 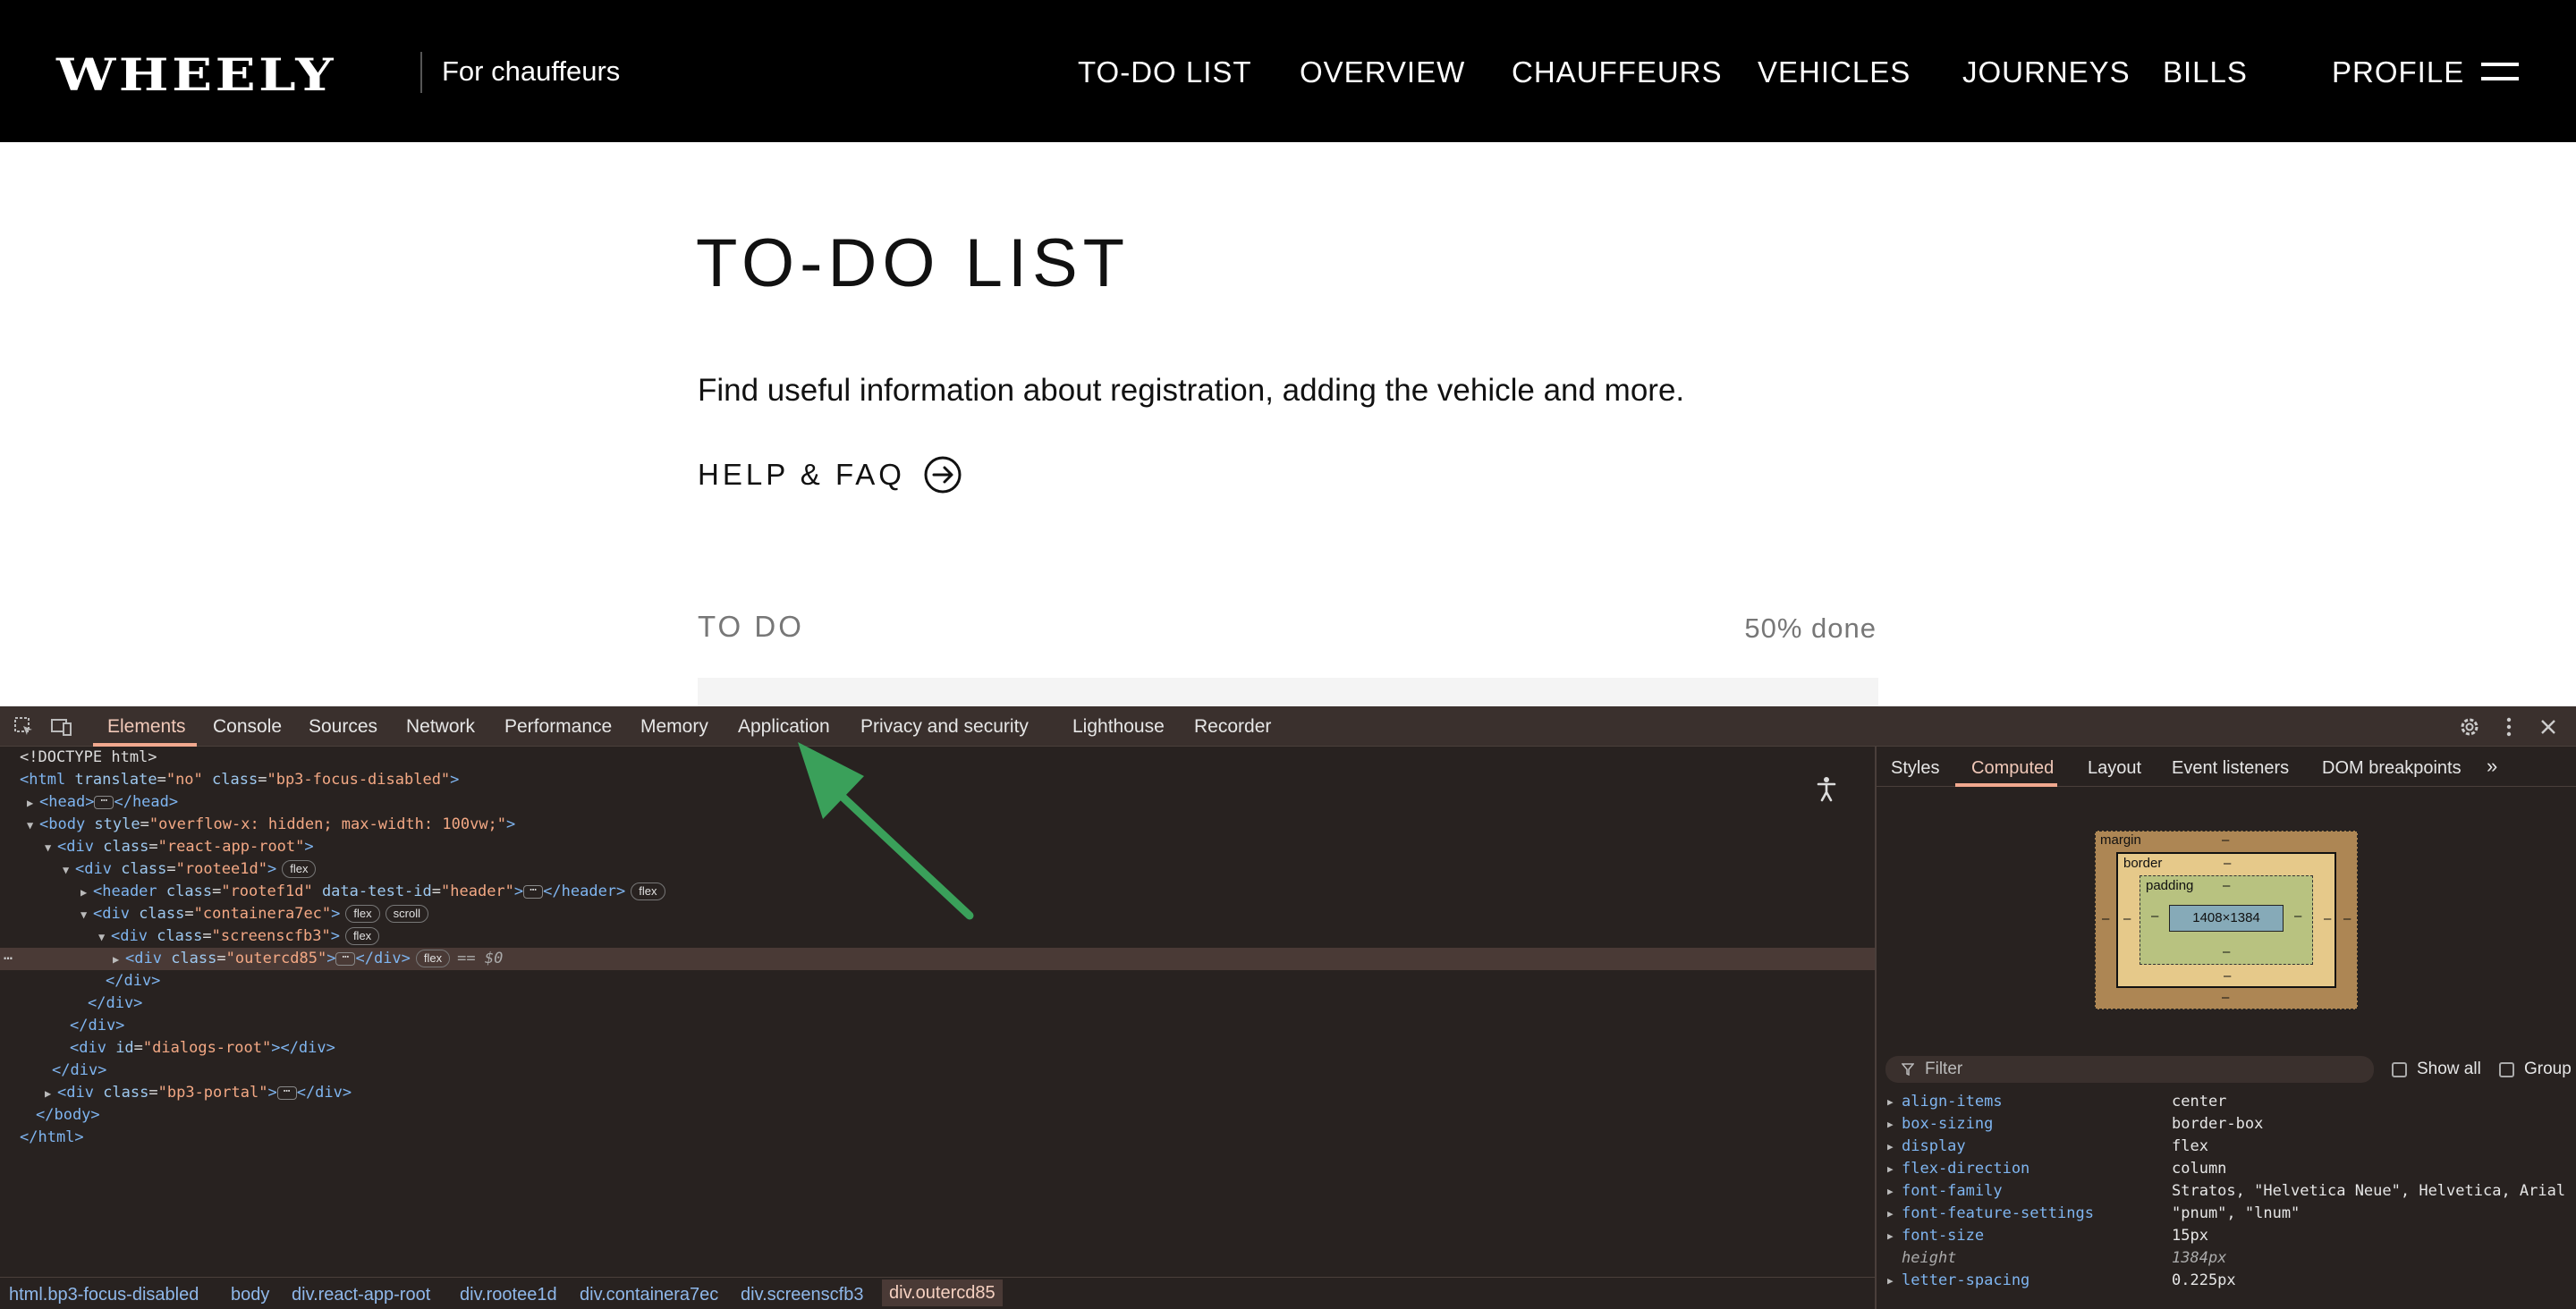 I want to click on dom-rootee-node: ▼ <div class="rootee1d"> flex, so click(x=190, y=869).